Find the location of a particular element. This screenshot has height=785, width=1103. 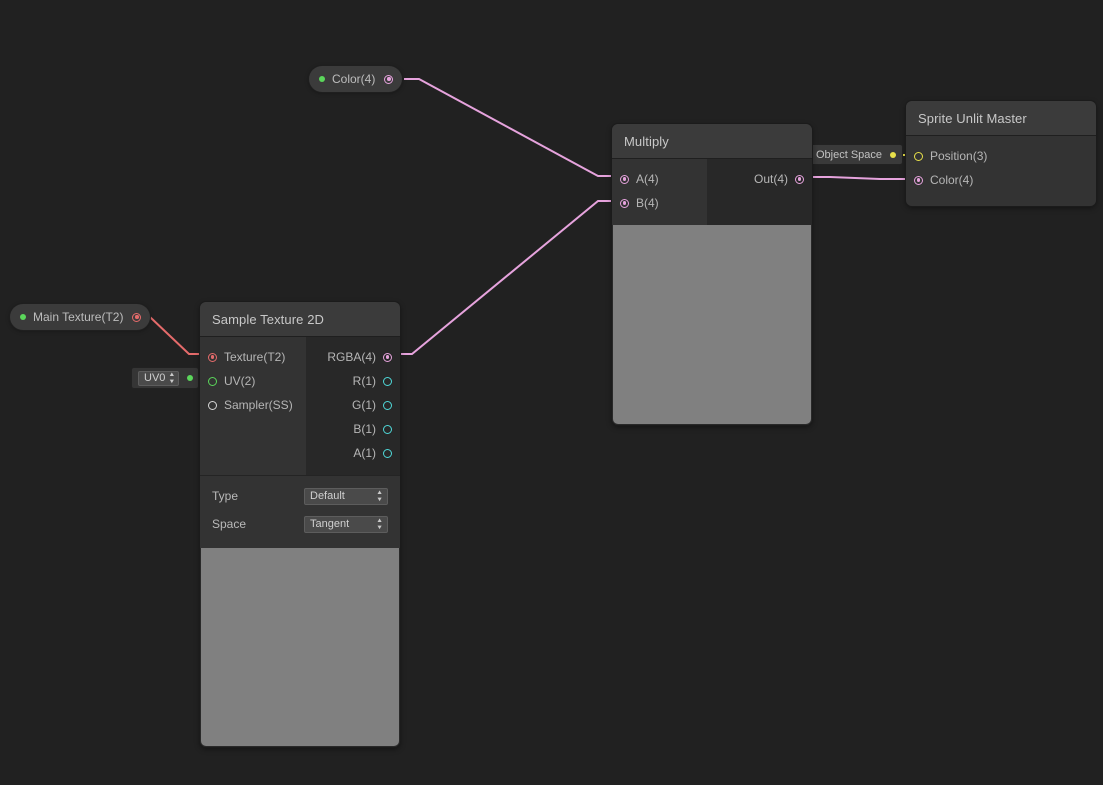

port-row-uv: UV(2) is located at coordinates (250, 381).